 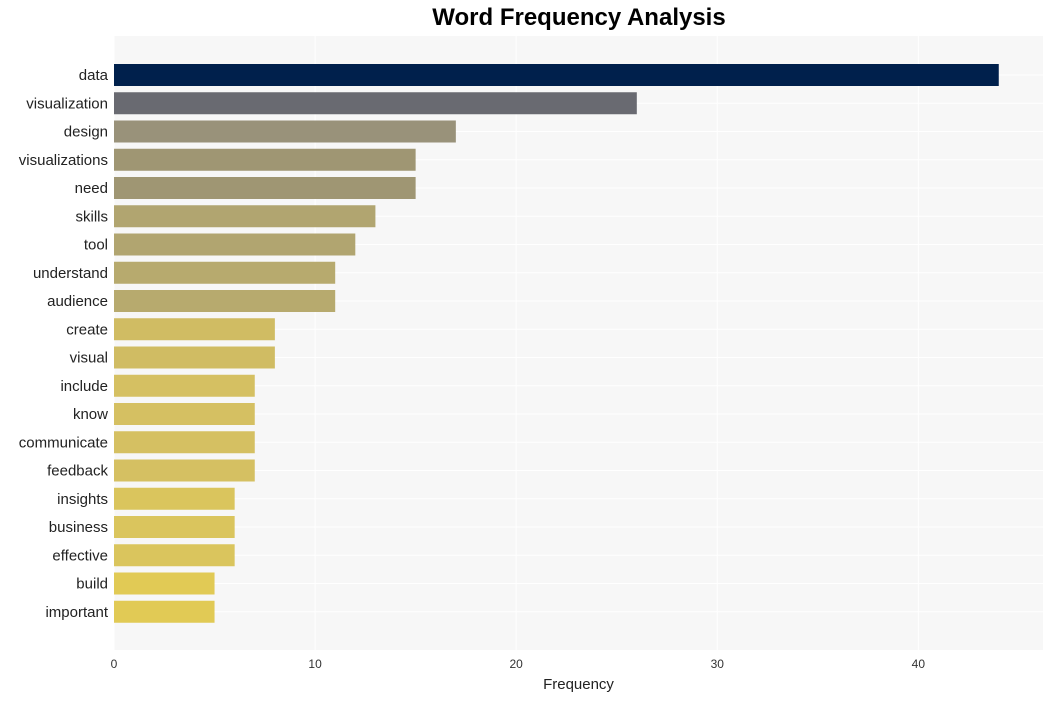 What do you see at coordinates (174, 527) in the screenshot?
I see `bar-business` at bounding box center [174, 527].